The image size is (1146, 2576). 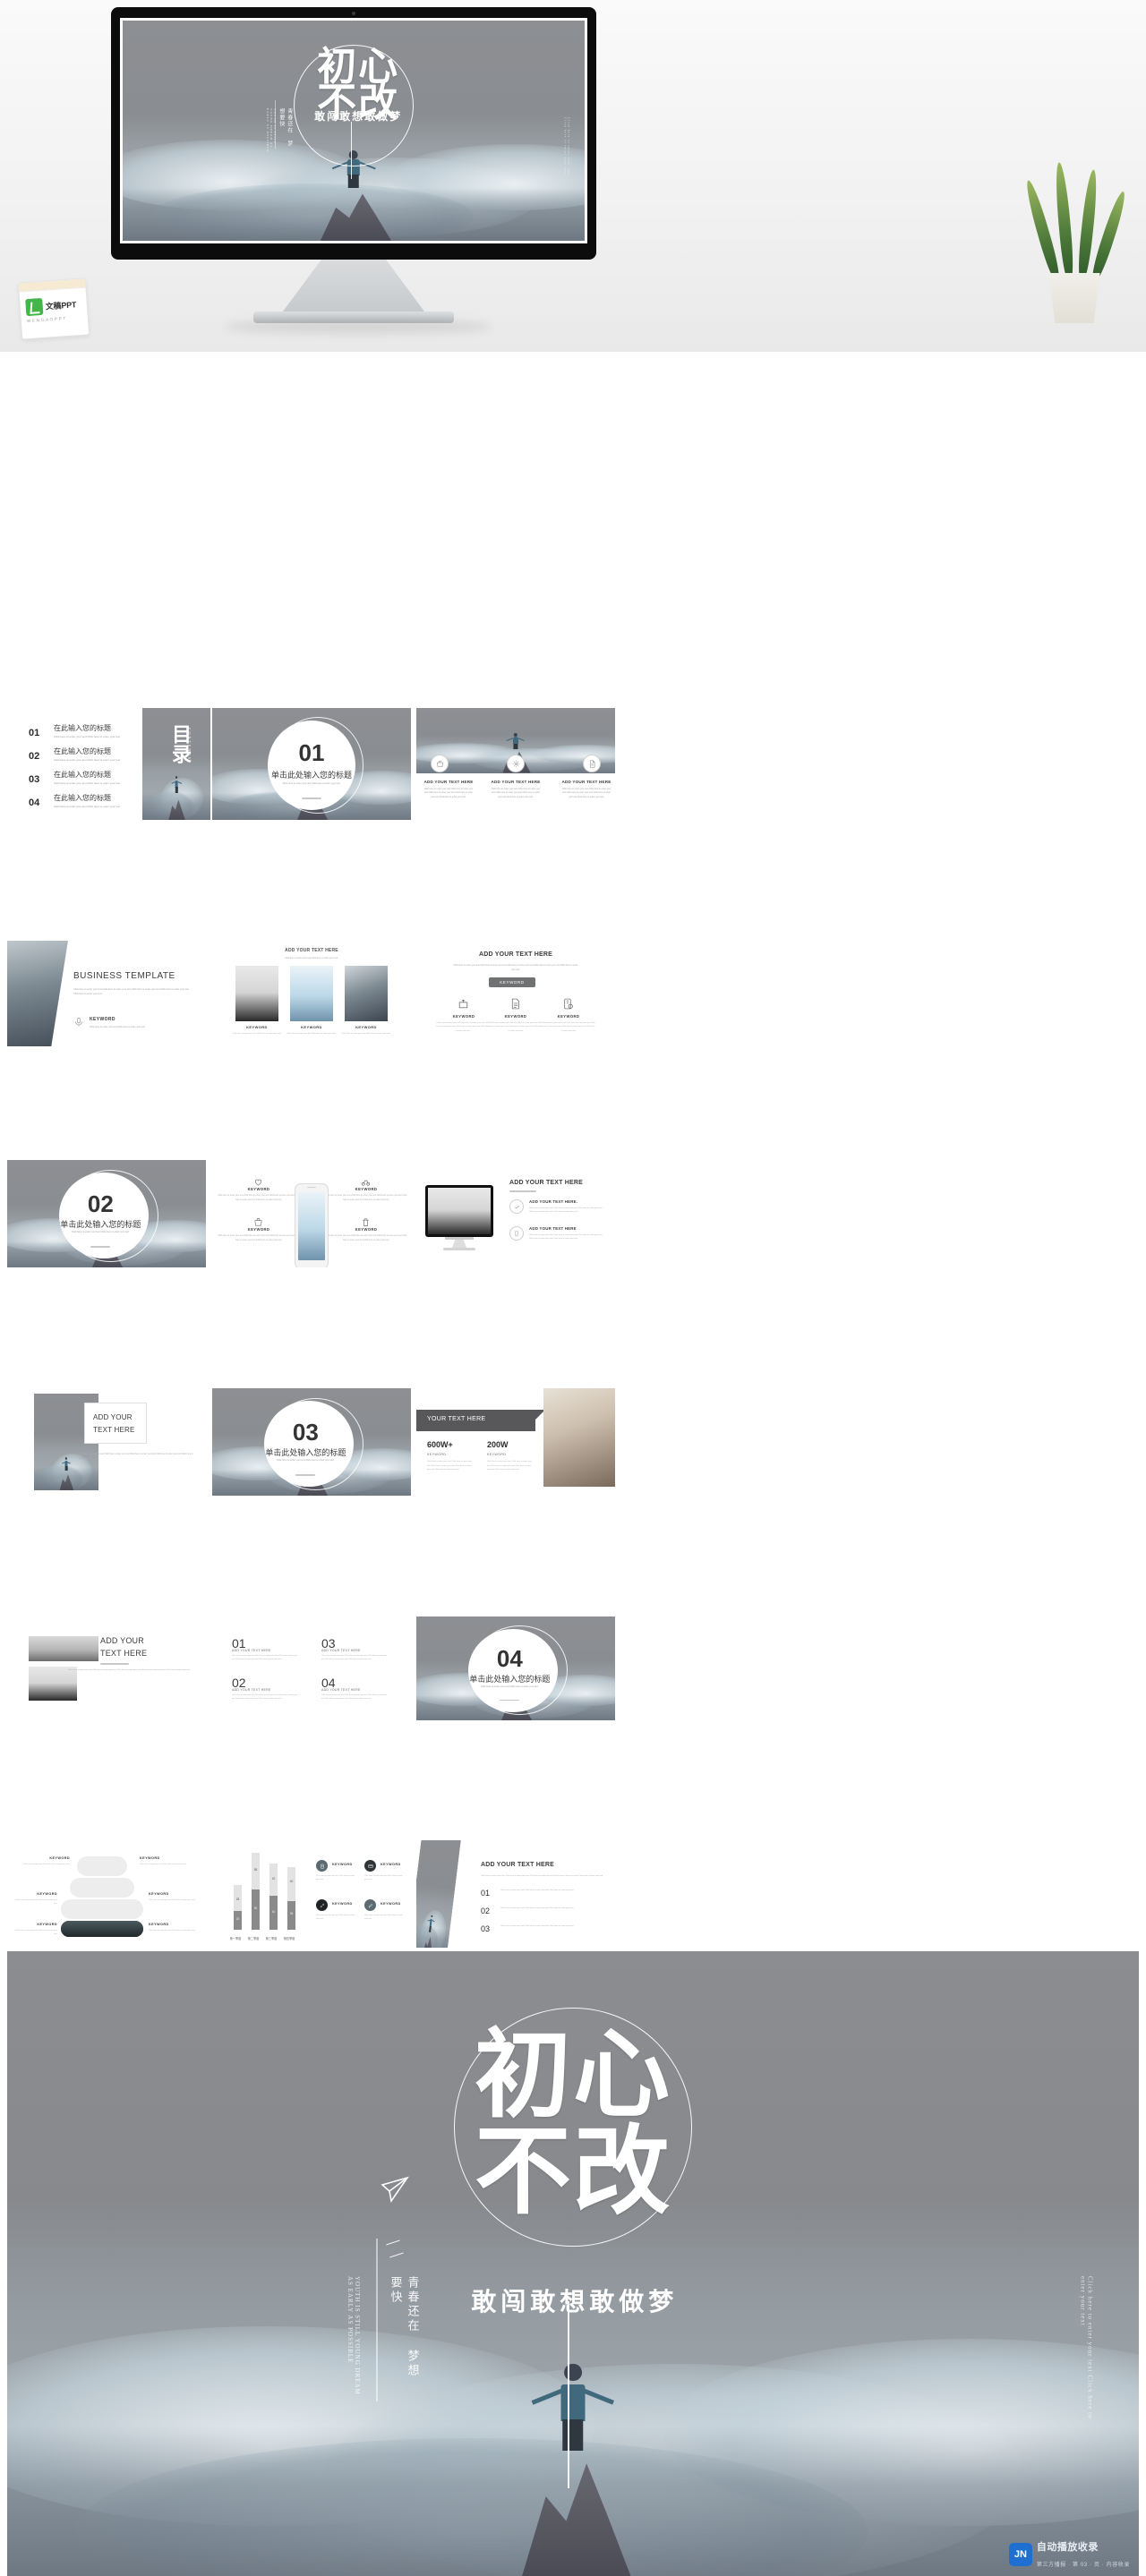 What do you see at coordinates (1067, 2547) in the screenshot?
I see `watermark-title: 自动播放收录` at bounding box center [1067, 2547].